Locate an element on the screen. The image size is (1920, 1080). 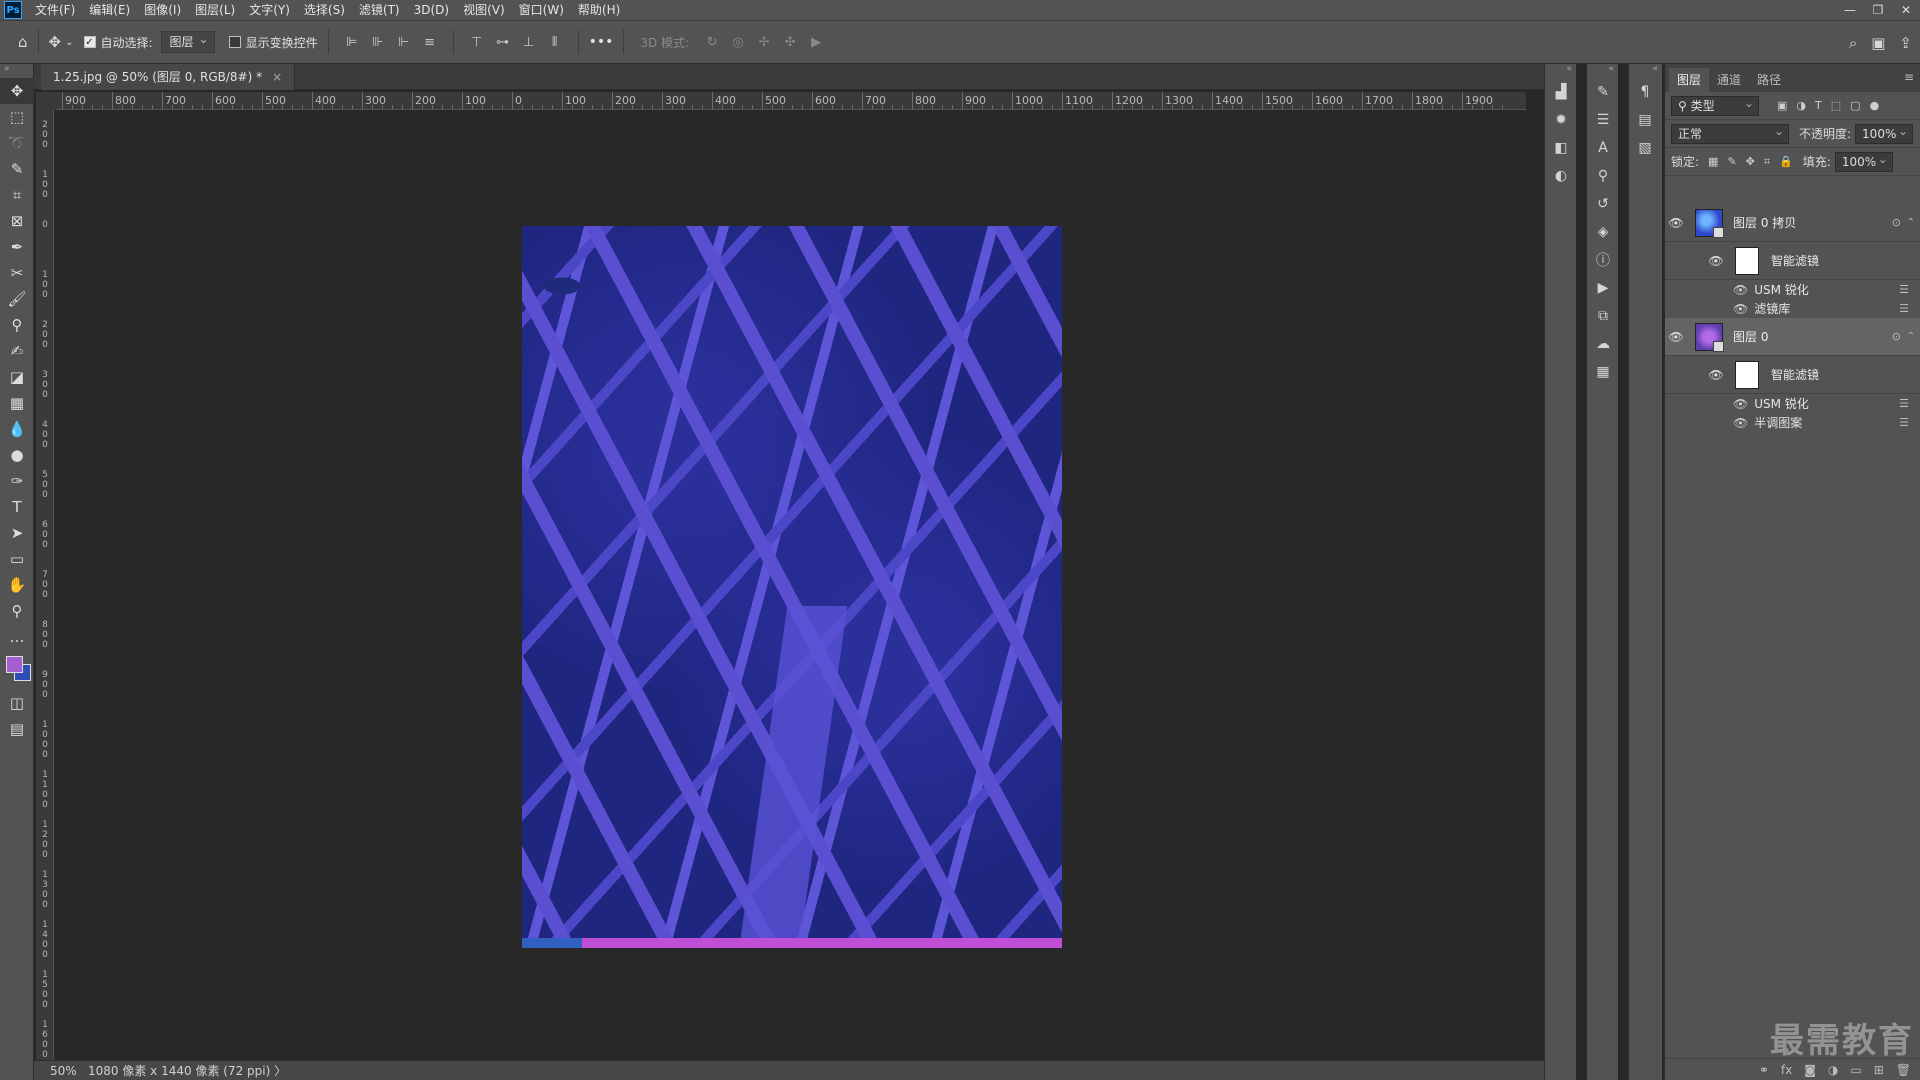
filter-item: 👁 半调图案 ☰ is located at coordinates (1792, 422).